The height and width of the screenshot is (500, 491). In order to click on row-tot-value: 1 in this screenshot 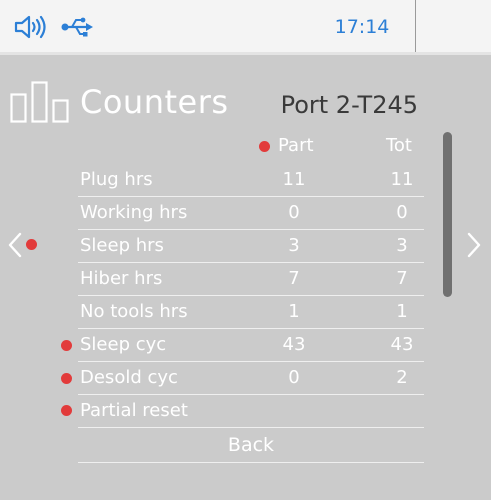, I will do `click(402, 311)`.